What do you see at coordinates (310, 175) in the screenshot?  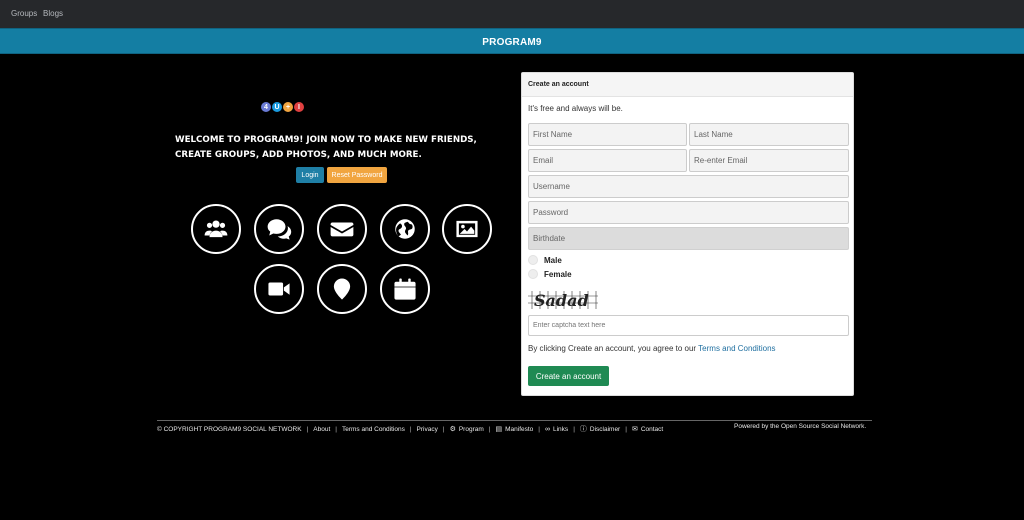 I see `login-button: Login` at bounding box center [310, 175].